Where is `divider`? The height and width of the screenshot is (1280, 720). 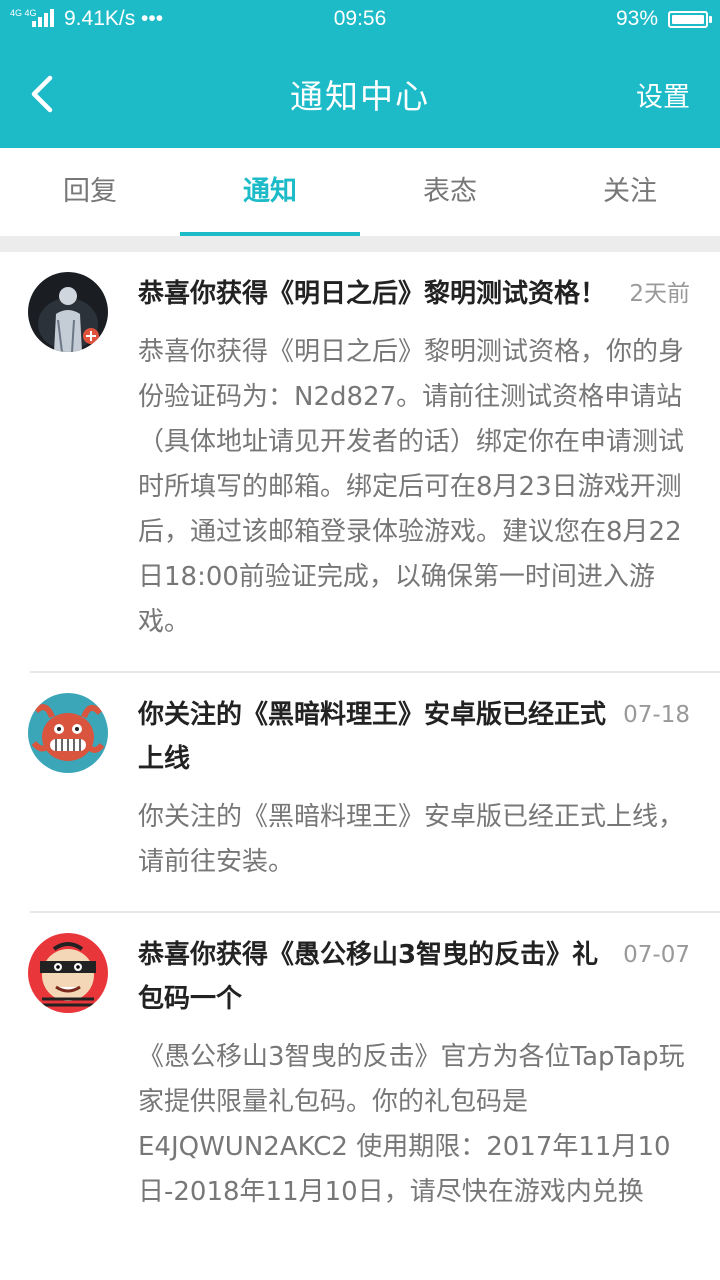
divider is located at coordinates (360, 244).